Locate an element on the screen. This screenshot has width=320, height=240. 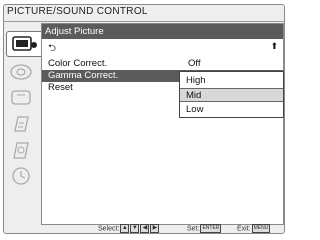
row-label: Color Correct. is located at coordinates (78, 63).